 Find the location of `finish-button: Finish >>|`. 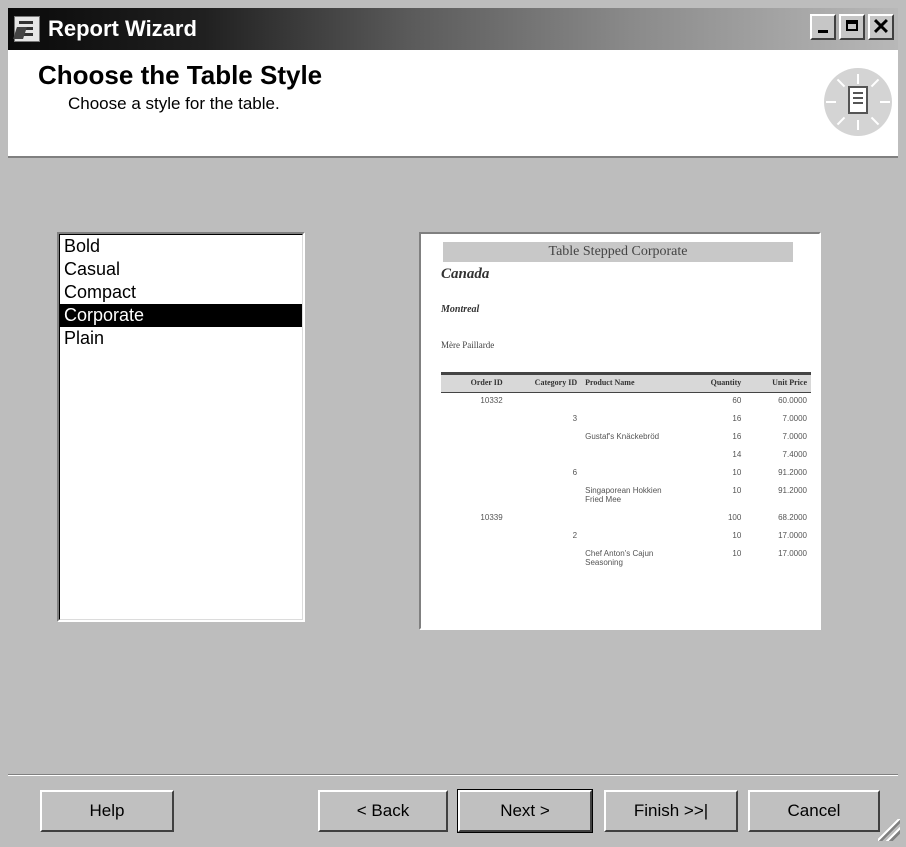

finish-button: Finish >>| is located at coordinates (671, 811).